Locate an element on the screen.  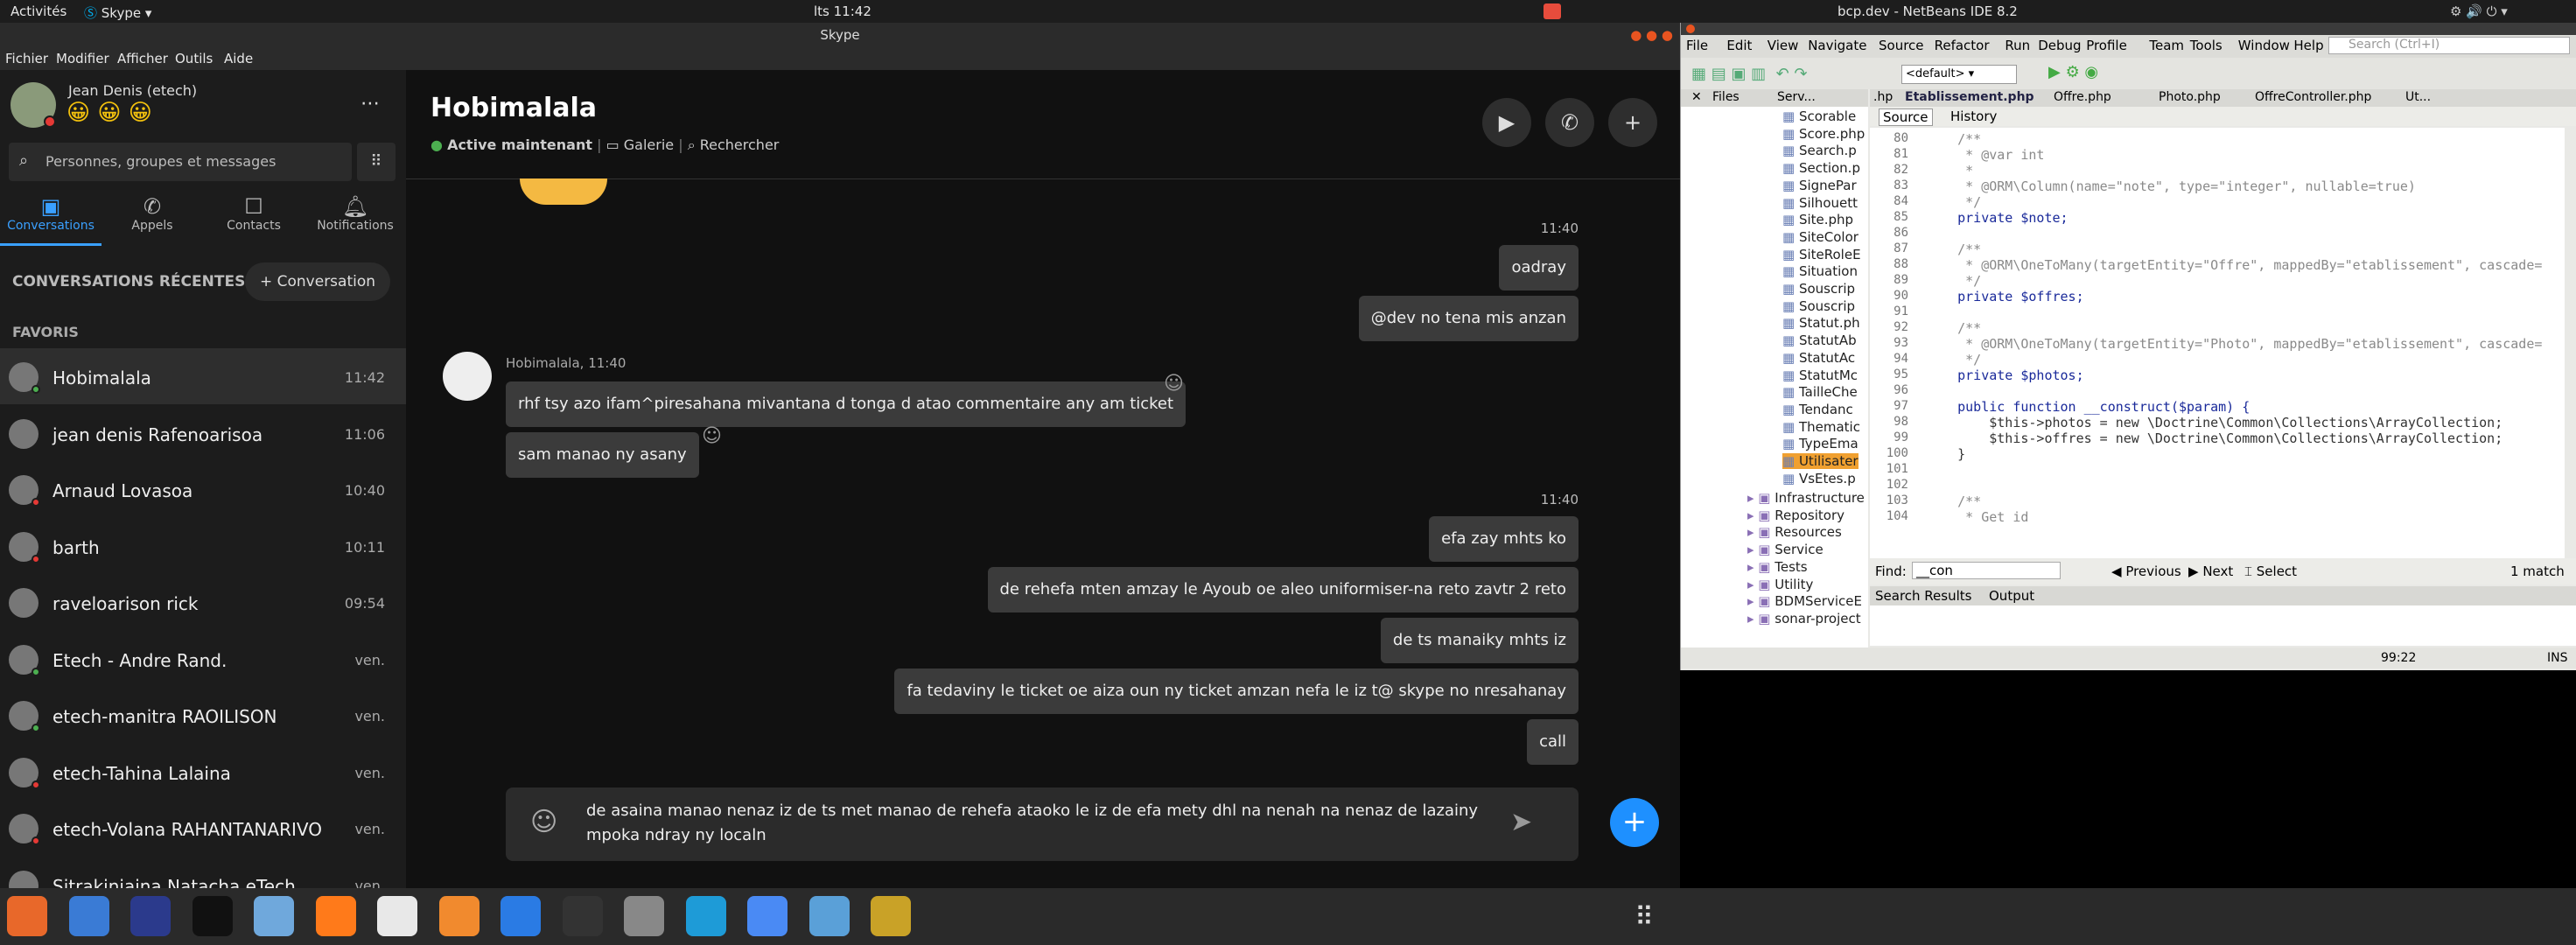
nav-appels: ✆ Appels is located at coordinates (152, 217).